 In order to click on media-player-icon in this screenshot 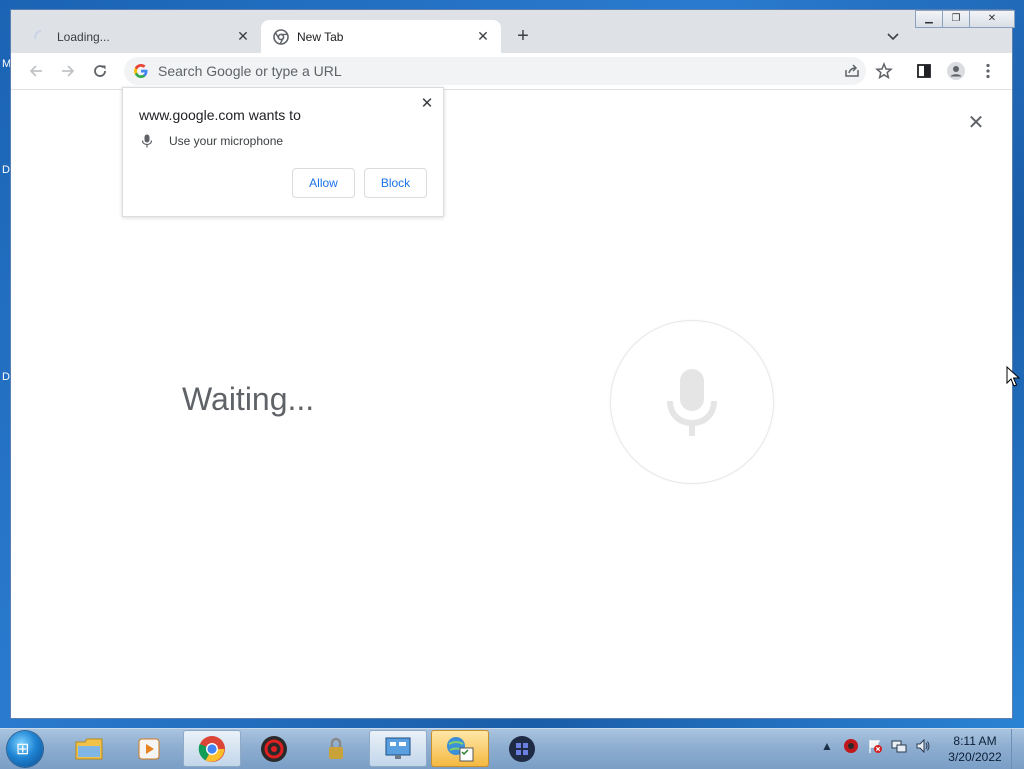, I will do `click(149, 748)`.